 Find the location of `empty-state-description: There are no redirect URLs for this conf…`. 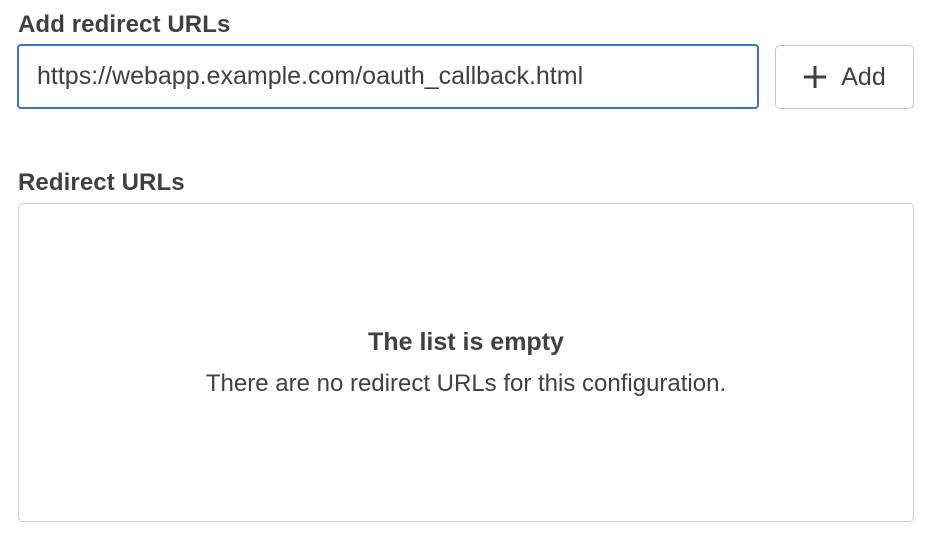

empty-state-description: There are no redirect URLs for this conf… is located at coordinates (466, 383).